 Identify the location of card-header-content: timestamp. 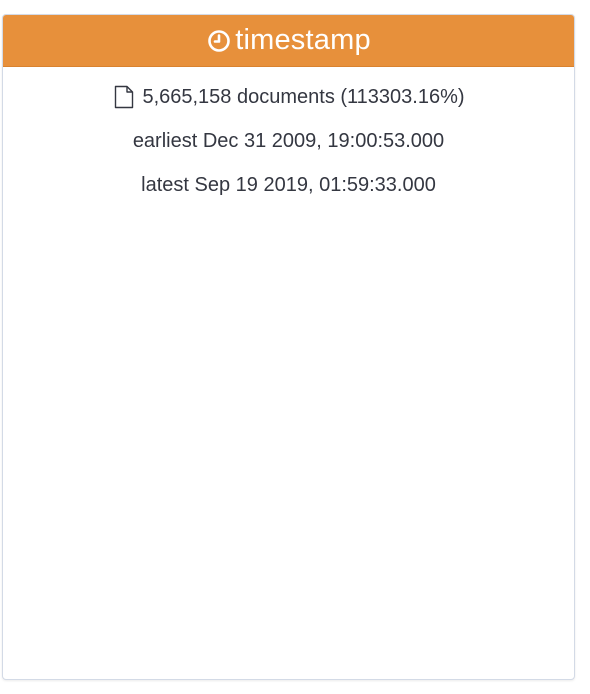
(288, 40).